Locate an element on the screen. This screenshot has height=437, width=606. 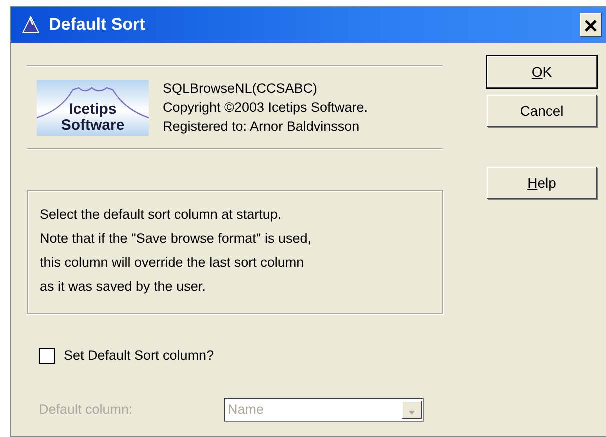
close-button is located at coordinates (591, 25).